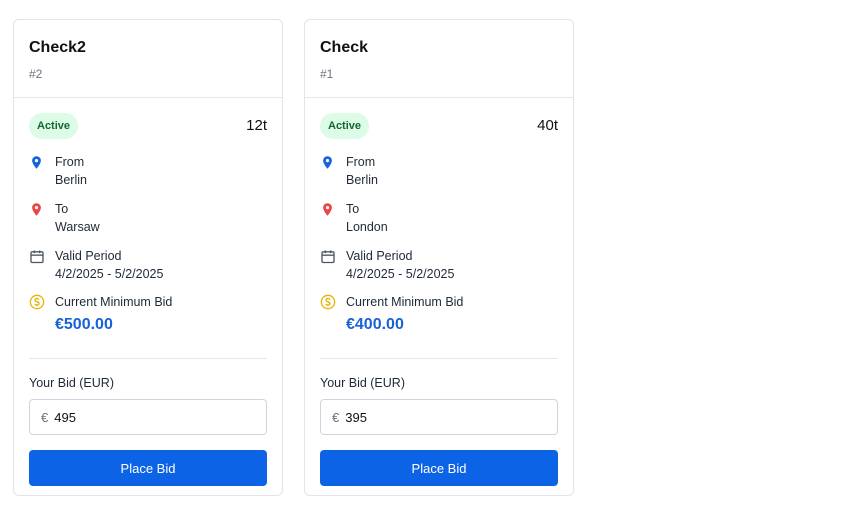 Image resolution: width=855 pixels, height=520 pixels. Describe the element at coordinates (547, 125) in the screenshot. I see `weight-value: 40t` at that location.